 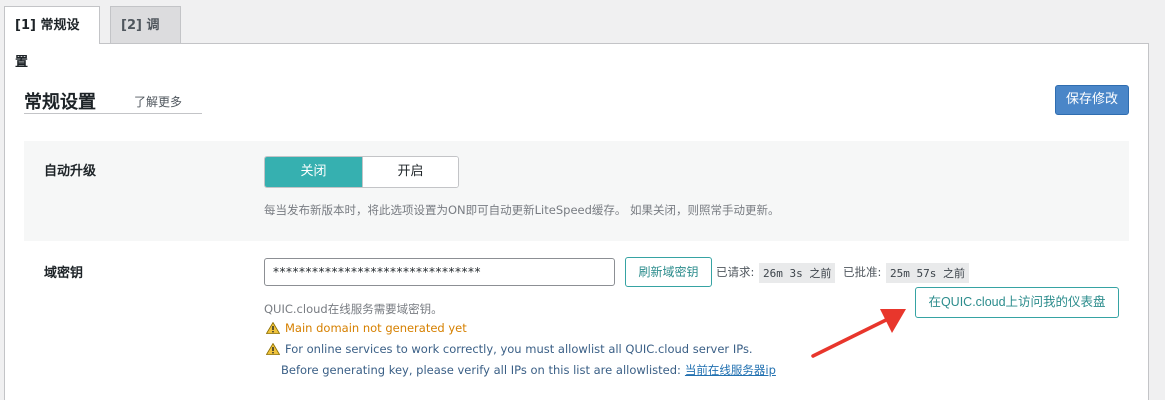 What do you see at coordinates (64, 273) in the screenshot?
I see `domain-key-label: 域密钥` at bounding box center [64, 273].